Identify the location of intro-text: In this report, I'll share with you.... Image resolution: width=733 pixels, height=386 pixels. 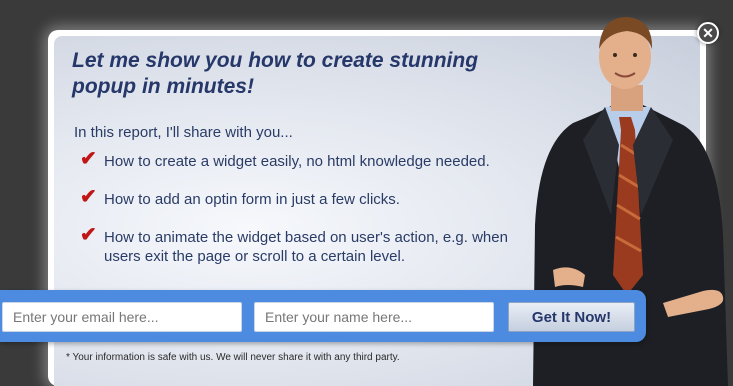
(183, 132).